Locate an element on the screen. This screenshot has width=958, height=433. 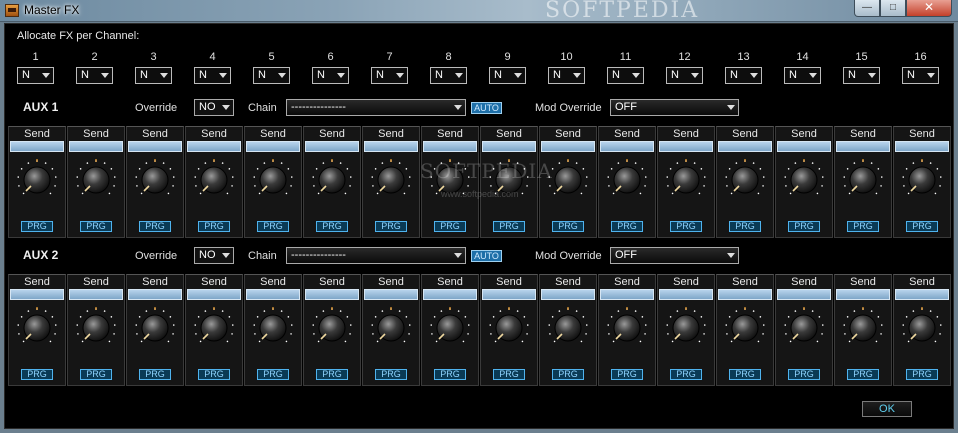
ok-button: OK is located at coordinates (887, 409).